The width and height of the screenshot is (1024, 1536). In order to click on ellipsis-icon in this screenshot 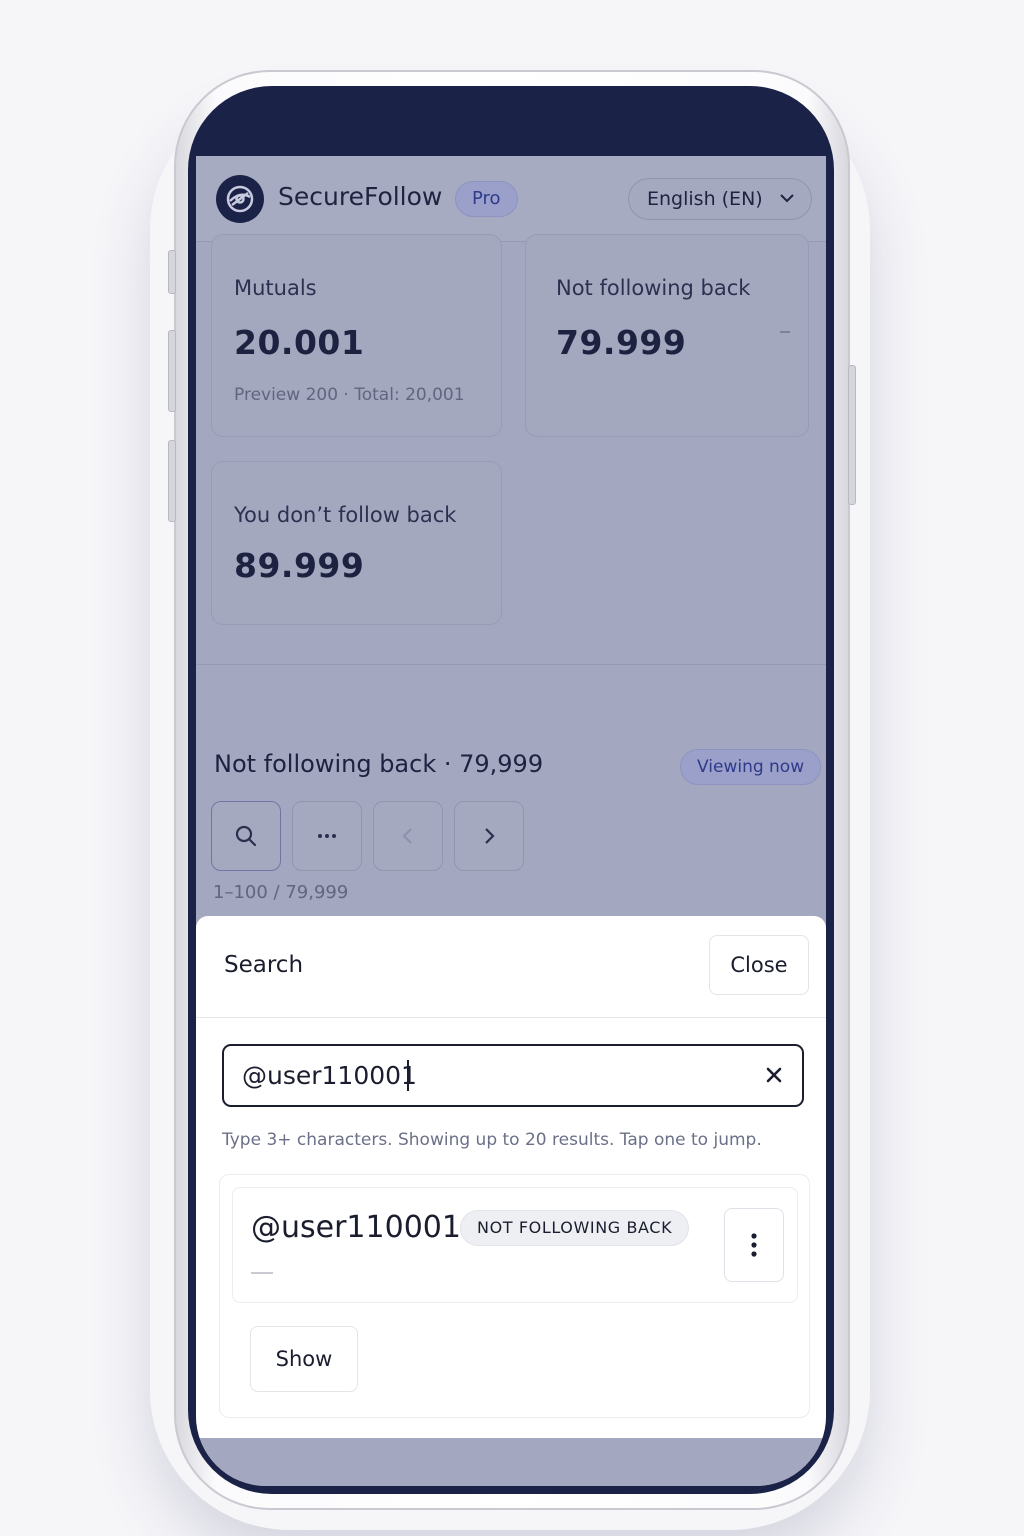, I will do `click(327, 836)`.